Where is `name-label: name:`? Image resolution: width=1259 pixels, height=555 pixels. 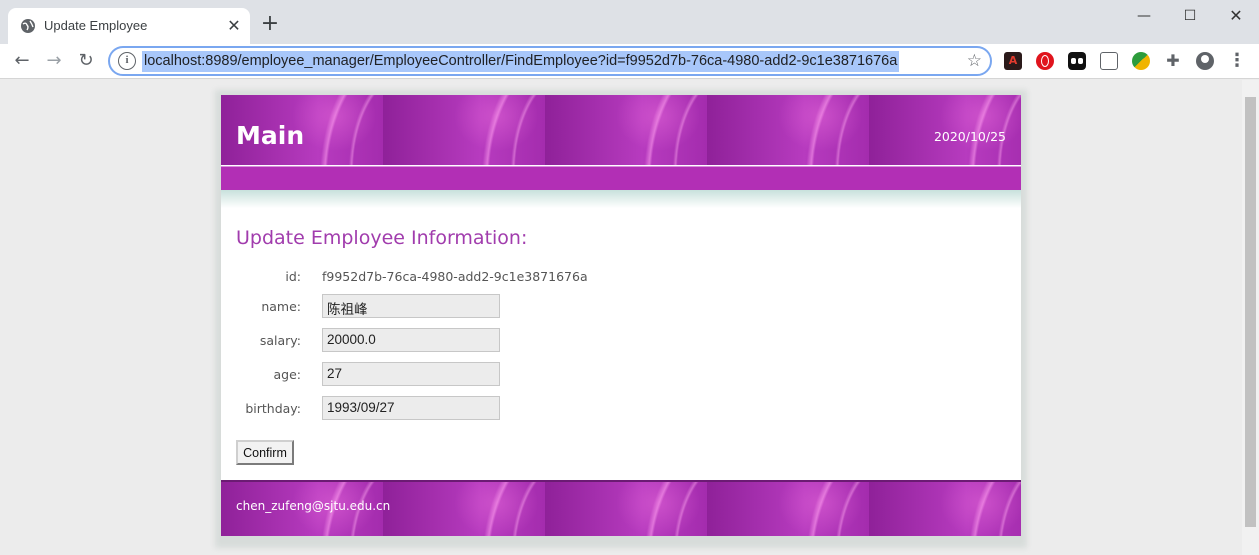 name-label: name: is located at coordinates (281, 306).